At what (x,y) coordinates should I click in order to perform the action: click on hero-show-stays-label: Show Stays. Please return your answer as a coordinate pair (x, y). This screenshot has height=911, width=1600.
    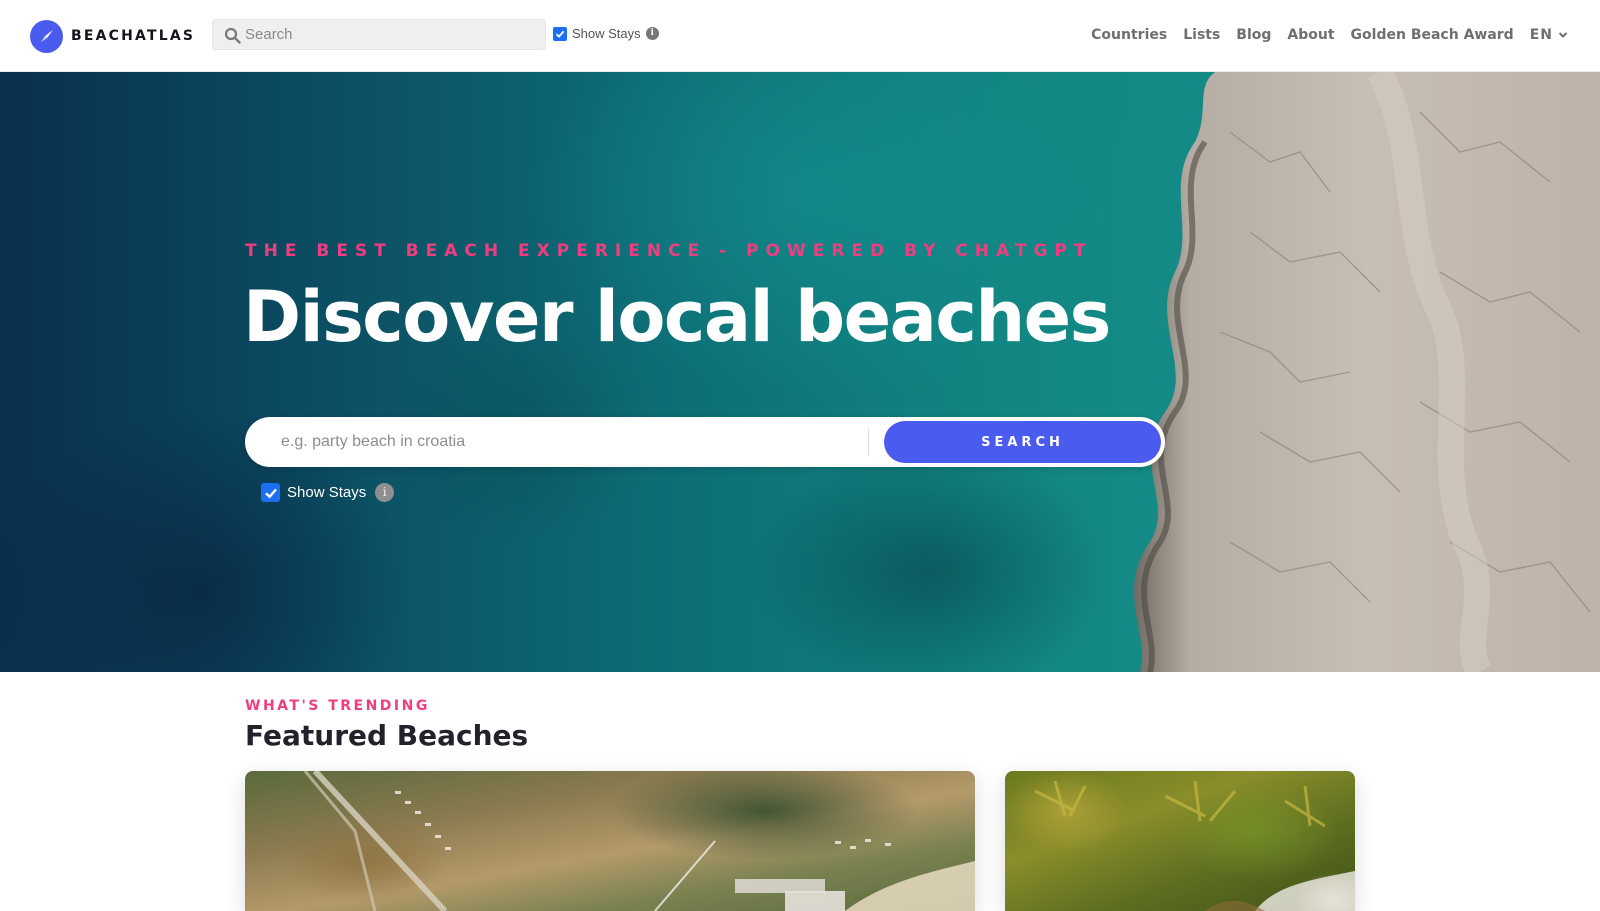
    Looking at the image, I should click on (326, 492).